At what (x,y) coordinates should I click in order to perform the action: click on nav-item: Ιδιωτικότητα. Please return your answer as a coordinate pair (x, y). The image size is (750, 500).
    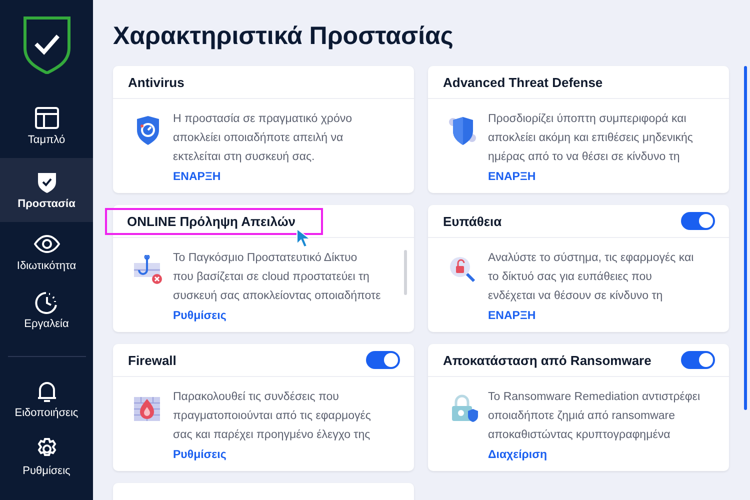
    Looking at the image, I should click on (46, 253).